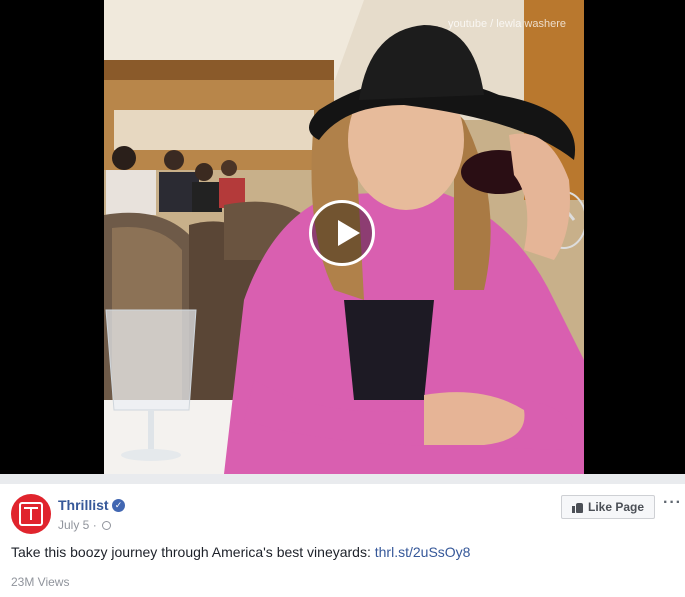 The image size is (685, 597). I want to click on like-page-label: Like Page, so click(616, 507).